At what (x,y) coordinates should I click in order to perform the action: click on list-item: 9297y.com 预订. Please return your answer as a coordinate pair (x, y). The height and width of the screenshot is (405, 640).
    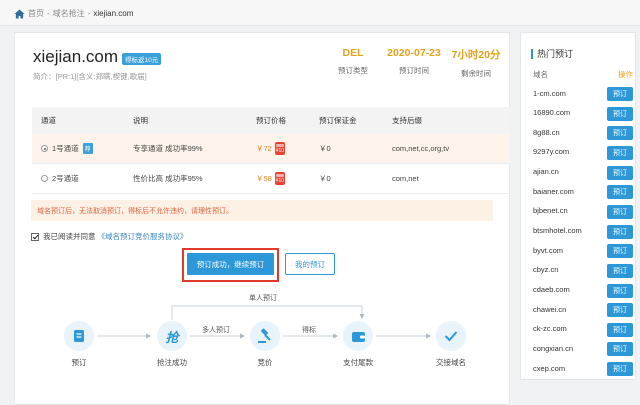
    Looking at the image, I should click on (583, 152).